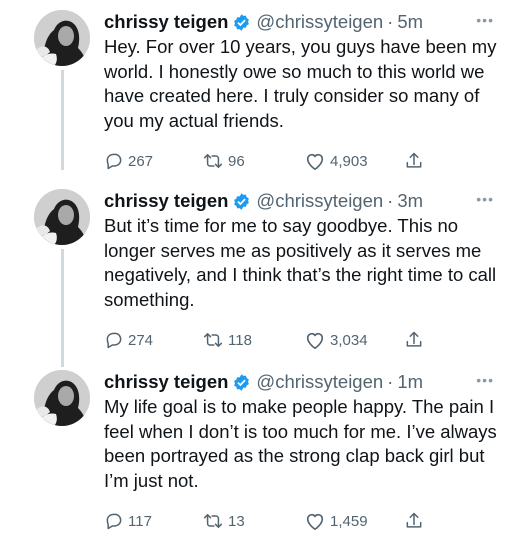  Describe the element at coordinates (236, 161) in the screenshot. I see `retweet-count: 96` at that location.